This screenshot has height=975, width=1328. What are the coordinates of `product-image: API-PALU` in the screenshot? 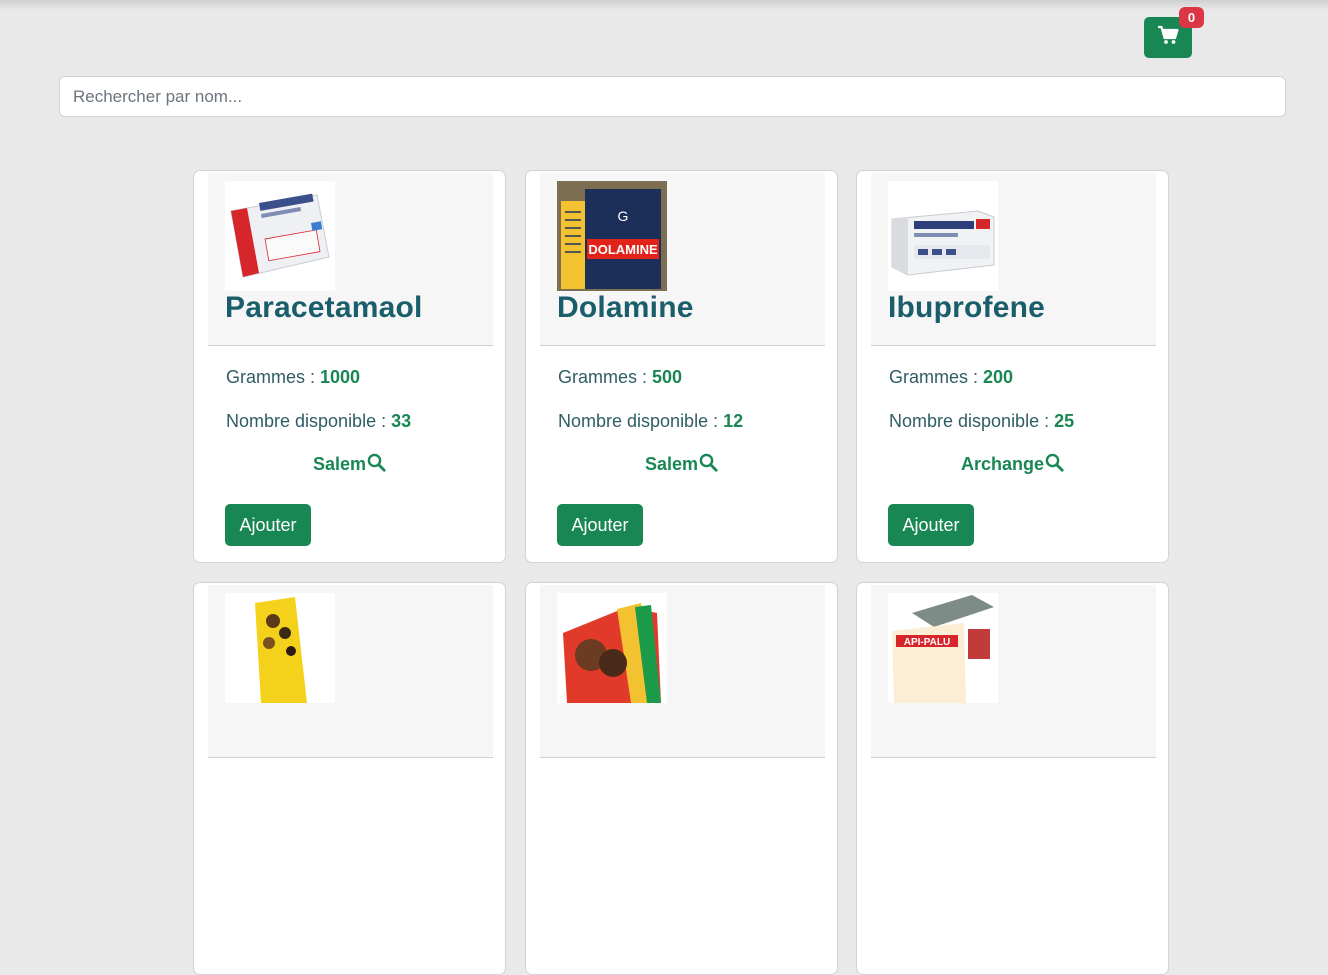 It's located at (943, 648).